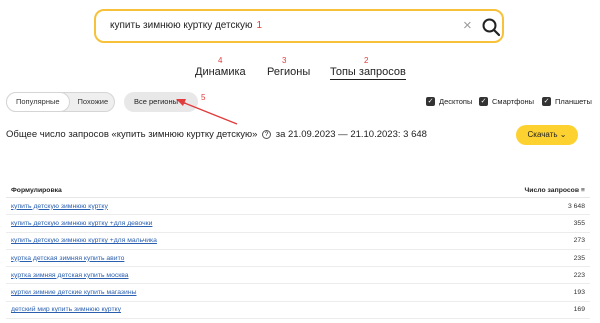  Describe the element at coordinates (579, 241) in the screenshot. I see `query-count: 273` at that location.